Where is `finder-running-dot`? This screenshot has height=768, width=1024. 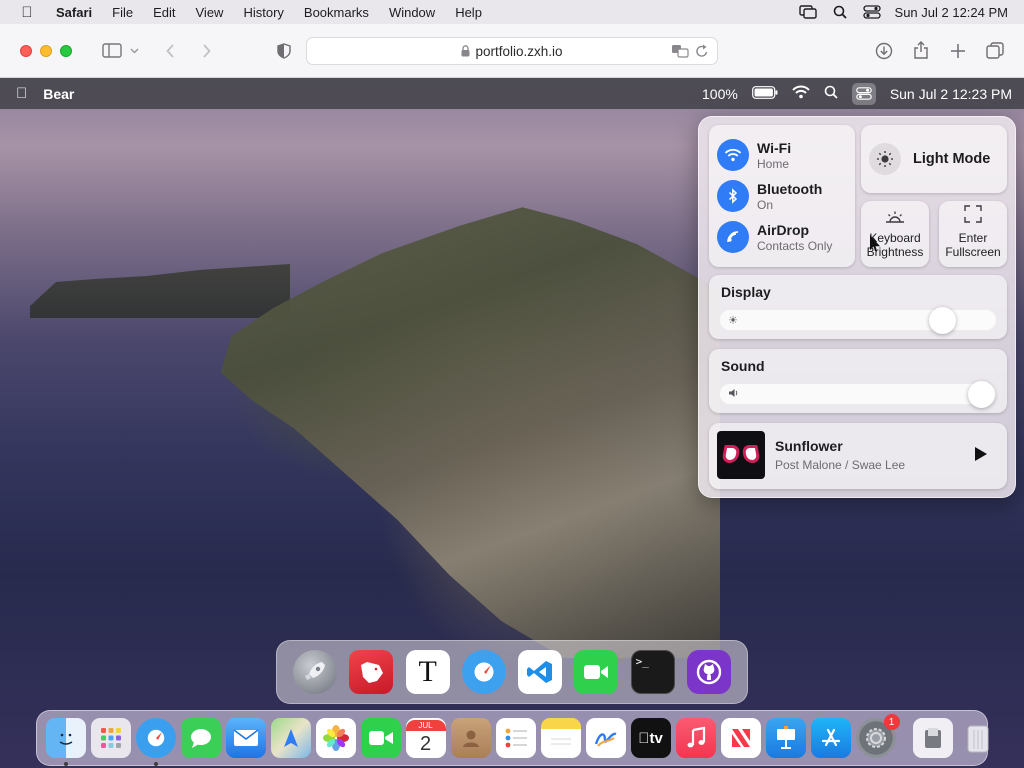
finder-running-dot is located at coordinates (65, 764).